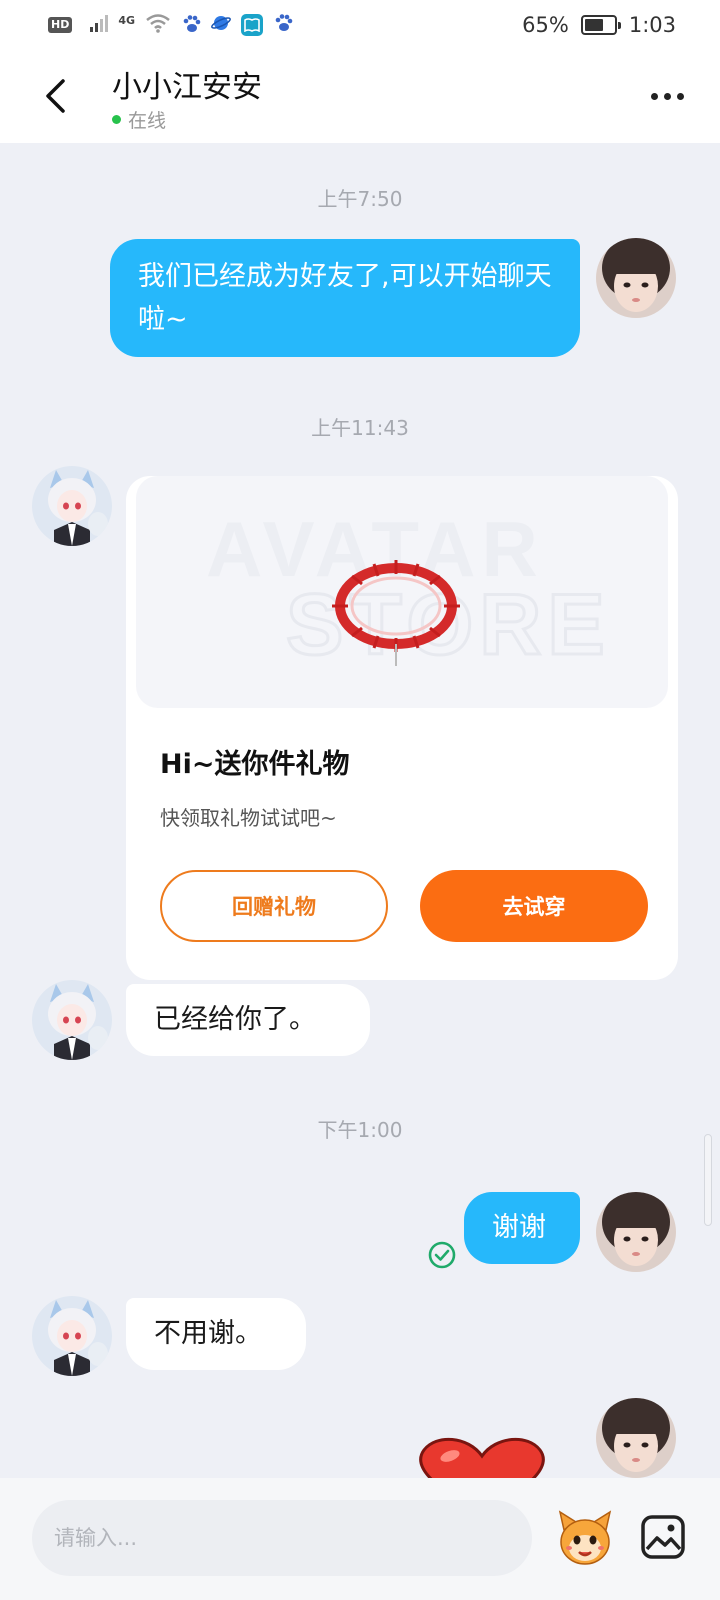 This screenshot has height=1600, width=720. What do you see at coordinates (282, 1538) in the screenshot?
I see `message-input` at bounding box center [282, 1538].